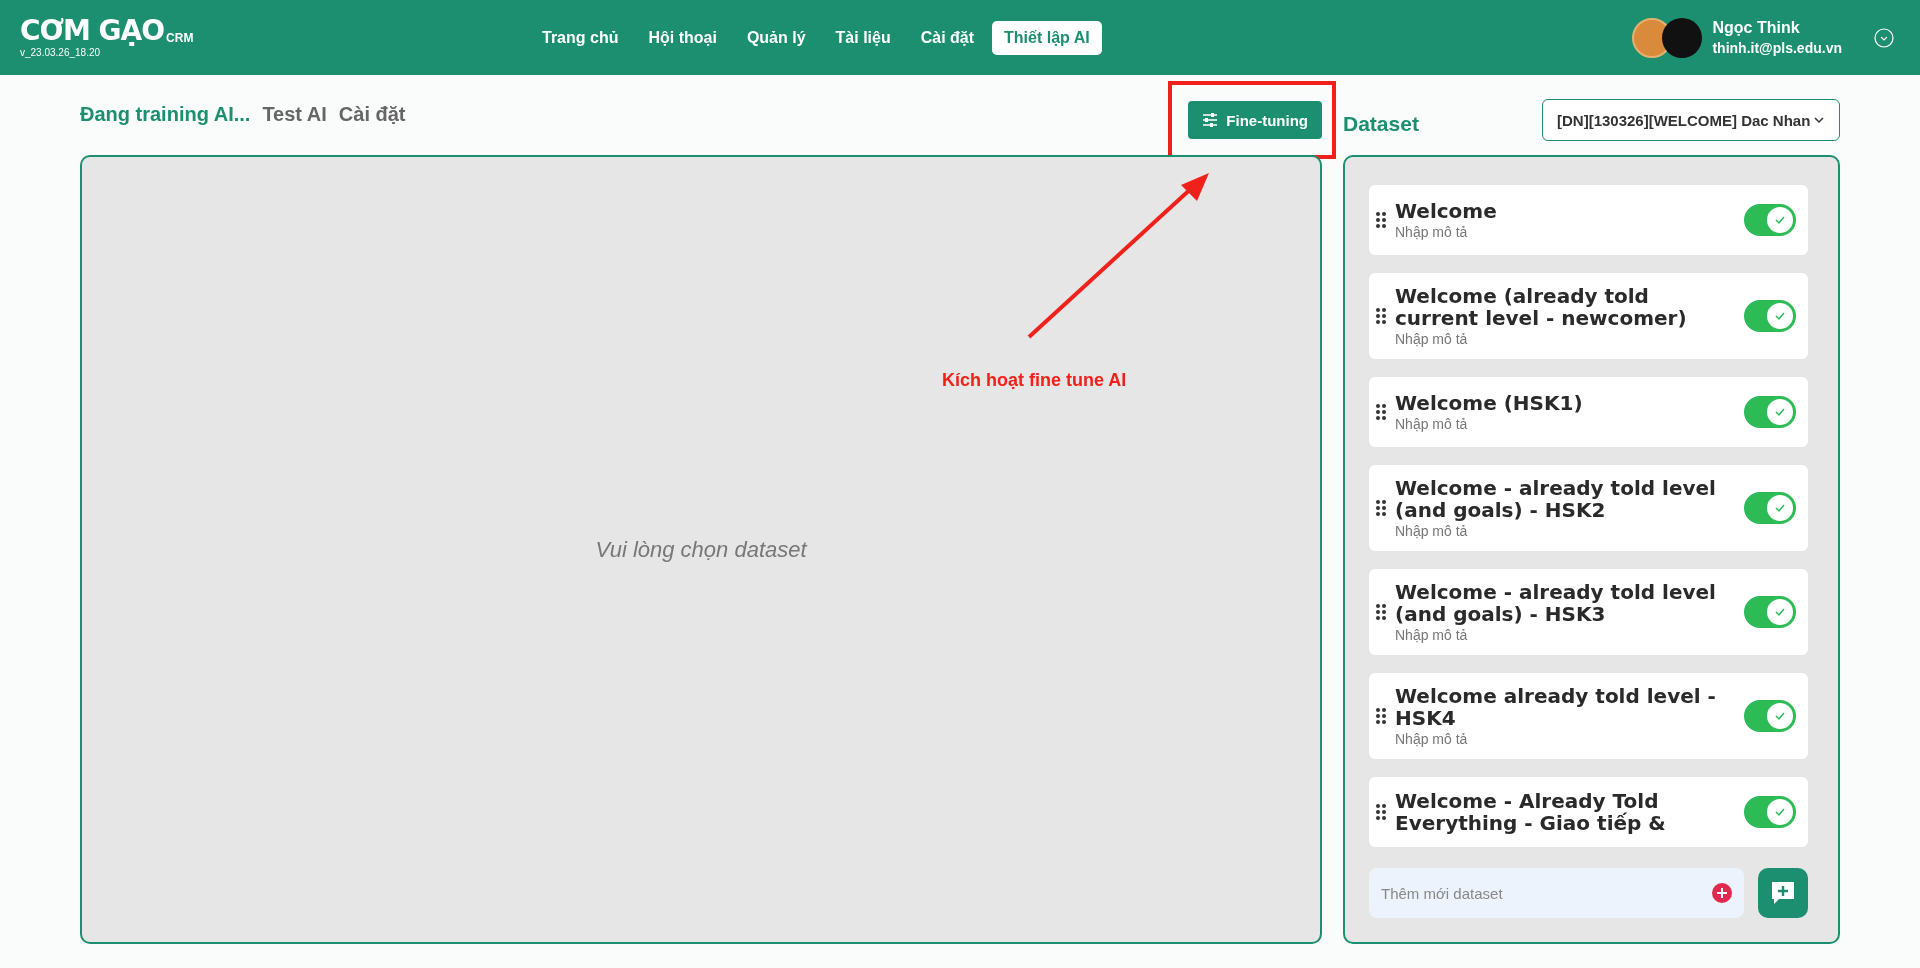 This screenshot has width=1920, height=968. What do you see at coordinates (92, 31) in the screenshot?
I see `logo-text: CƠM GẠO` at bounding box center [92, 31].